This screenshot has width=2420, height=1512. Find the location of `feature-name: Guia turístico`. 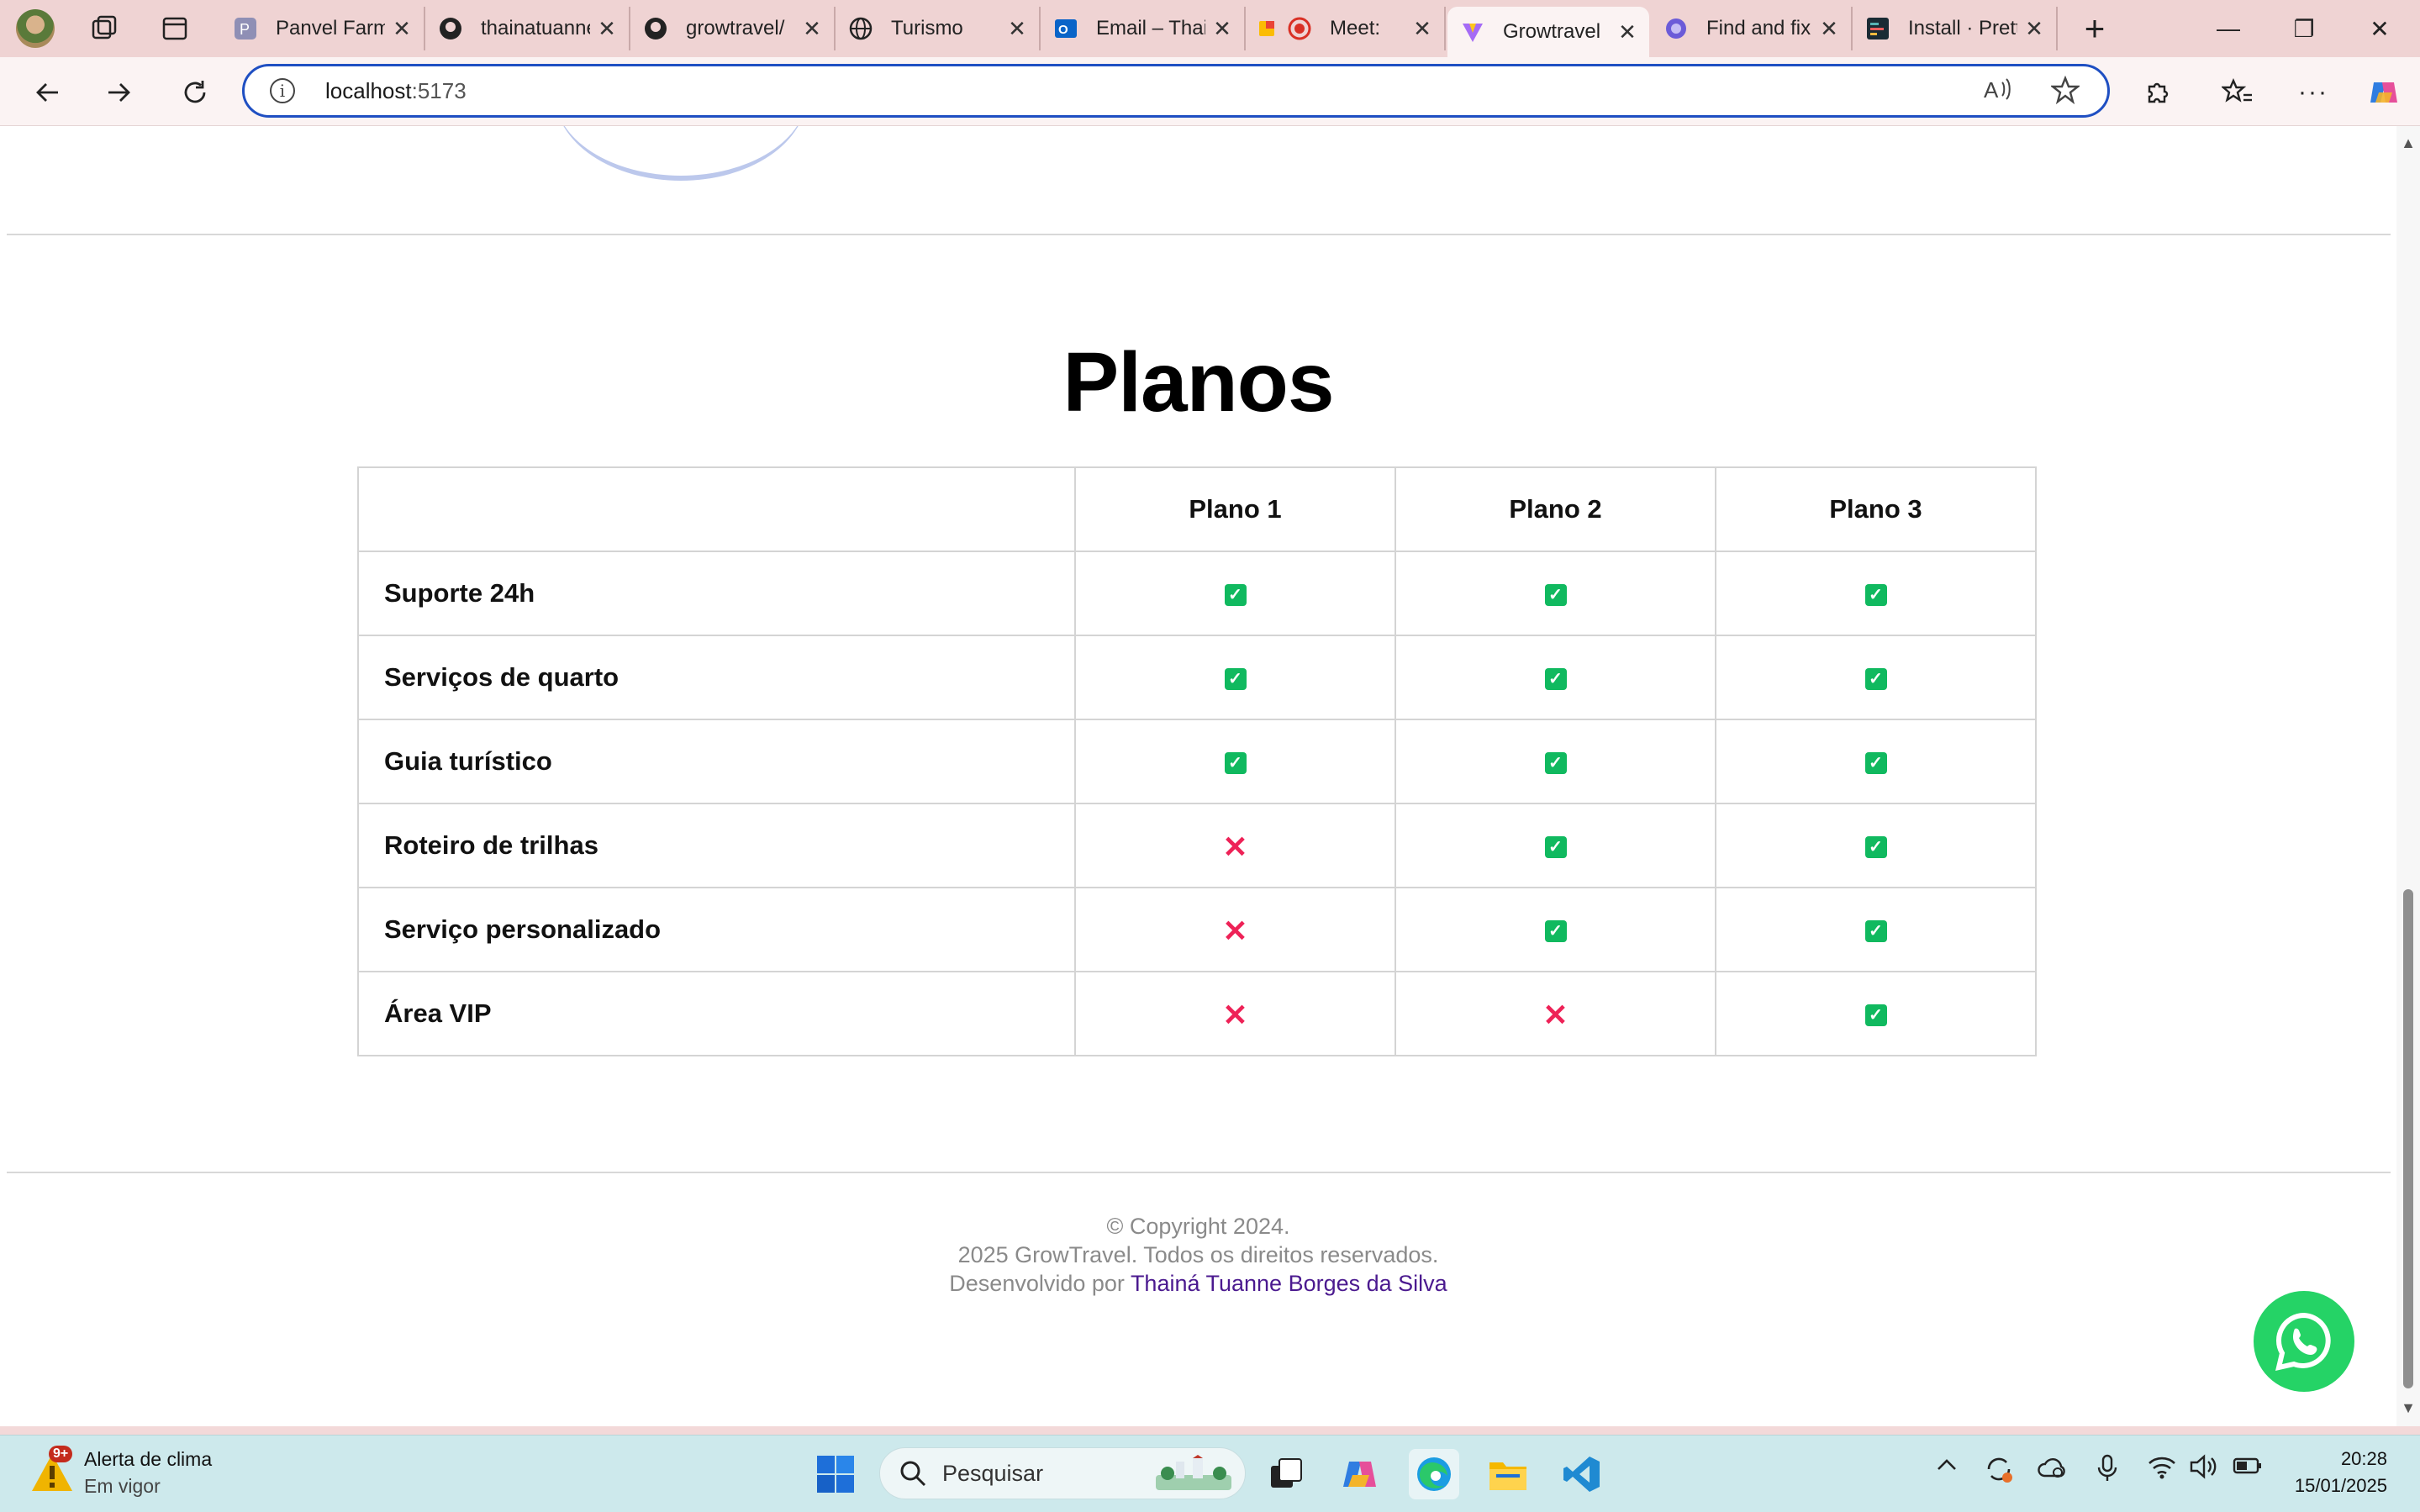

feature-name: Guia turístico is located at coordinates (716, 761).